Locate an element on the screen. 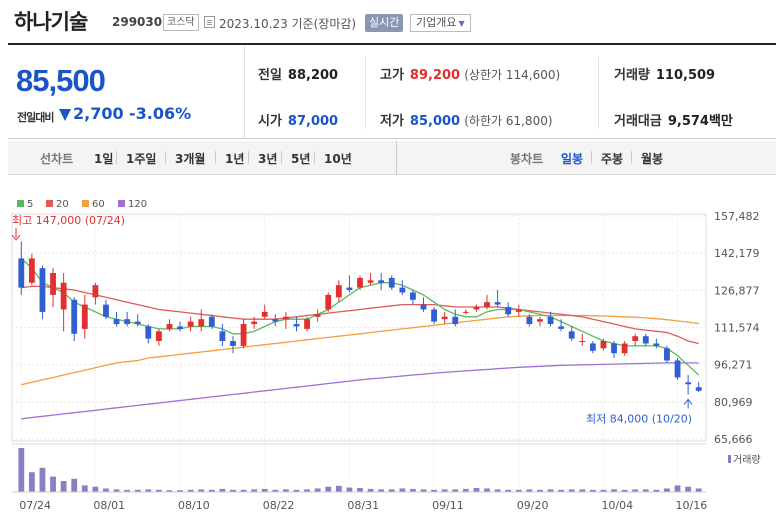 Image resolution: width=776 pixels, height=524 pixels. ma60-line is located at coordinates (360, 350).